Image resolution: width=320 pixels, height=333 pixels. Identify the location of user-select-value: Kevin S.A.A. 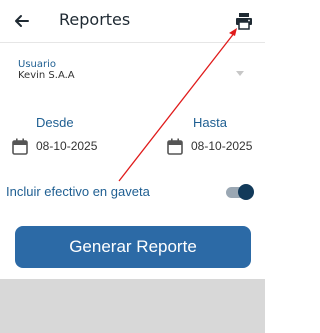
(46, 75).